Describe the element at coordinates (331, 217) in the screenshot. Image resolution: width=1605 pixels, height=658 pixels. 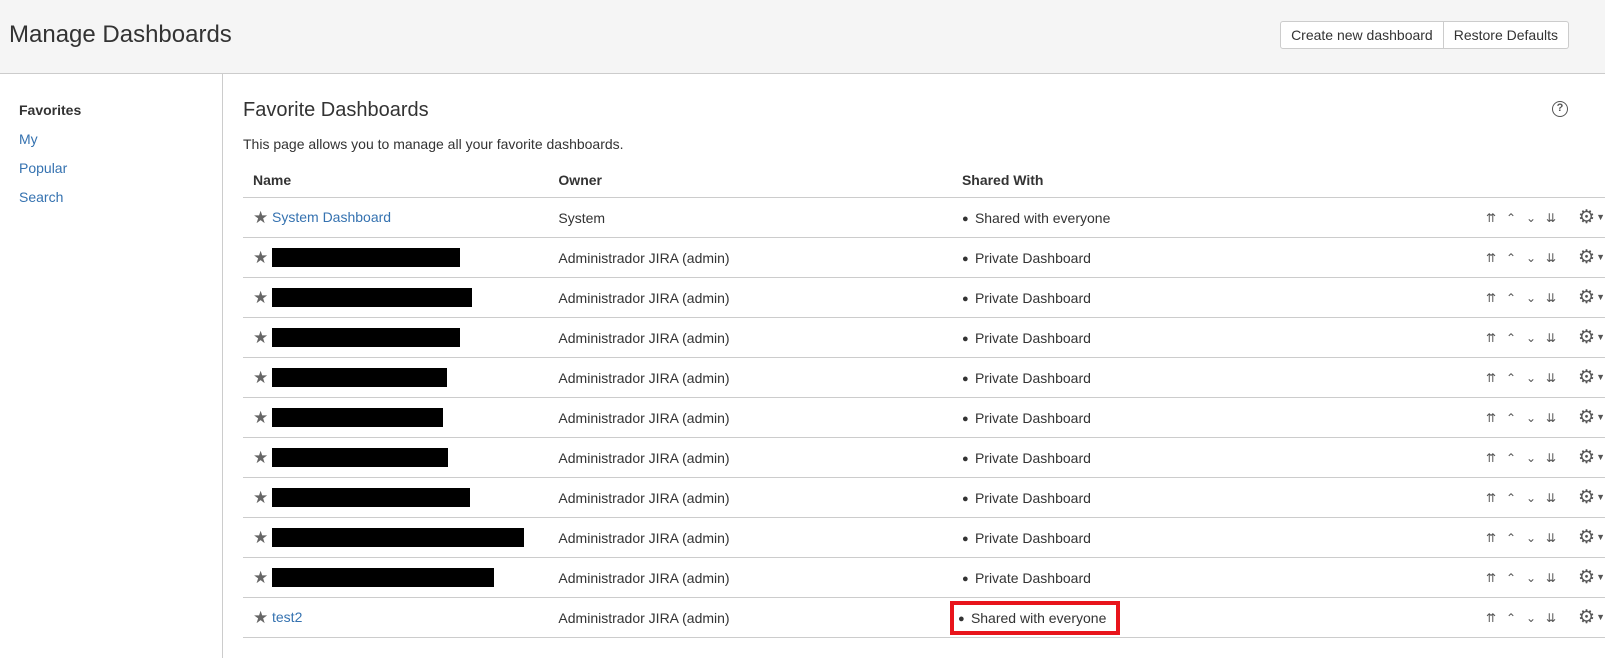
I see `dashboard-name-link: System Dashboard` at that location.